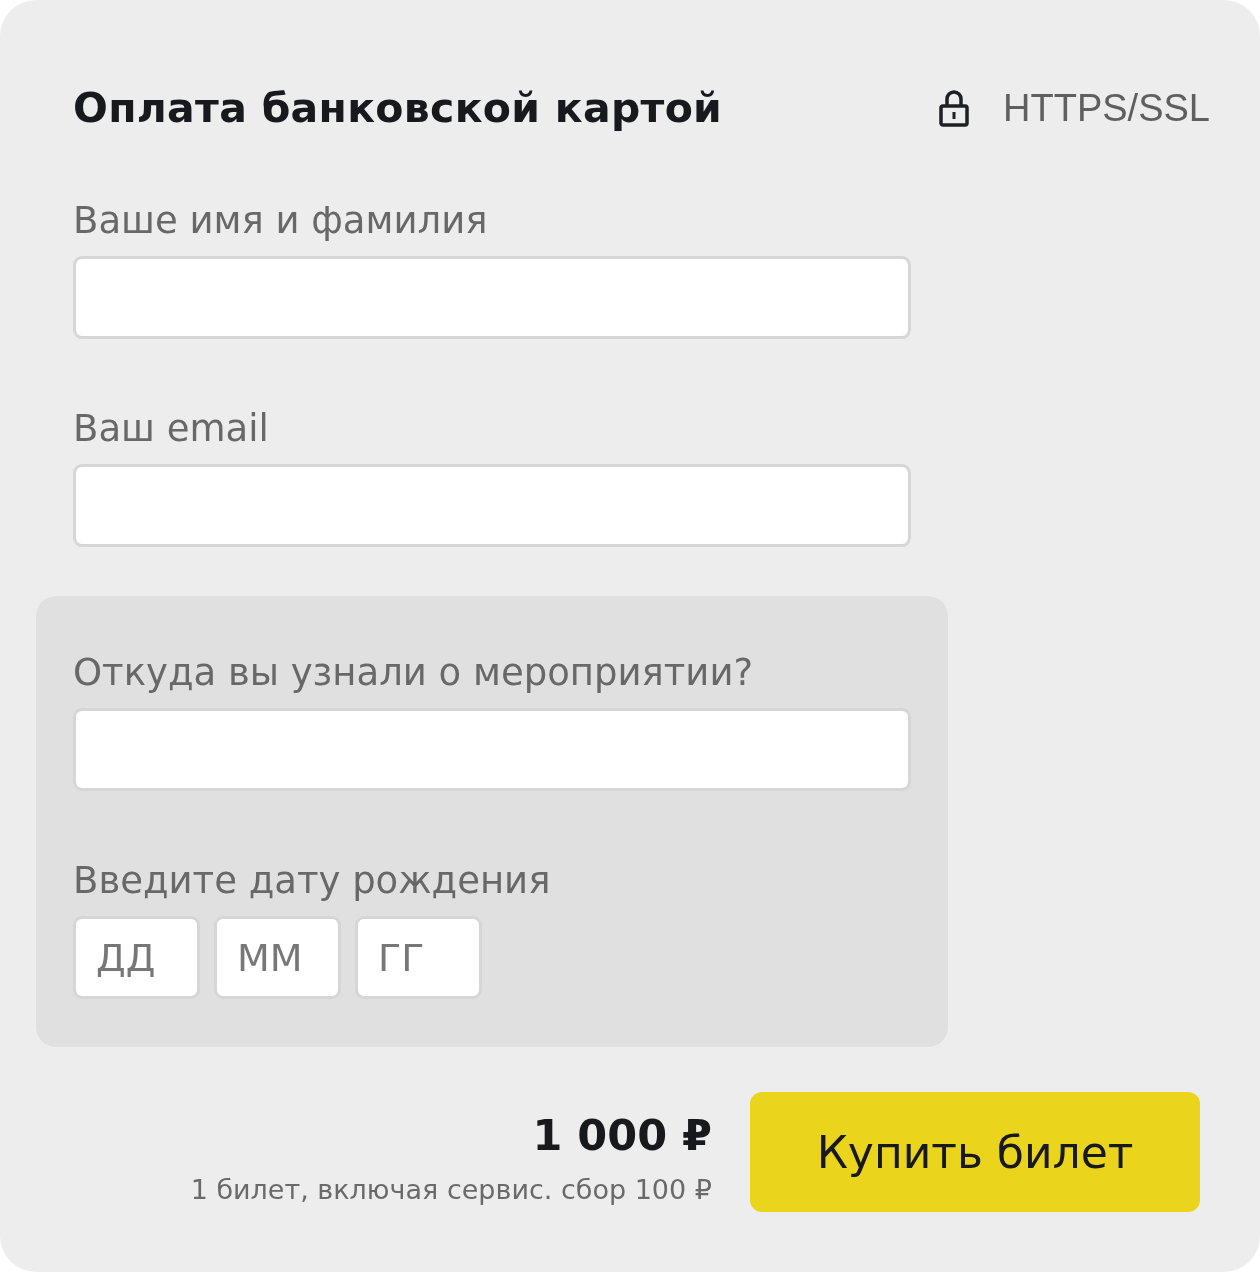  I want to click on price-note: 1 билет, включая сервис. сбор 100 ₽, so click(451, 1189).